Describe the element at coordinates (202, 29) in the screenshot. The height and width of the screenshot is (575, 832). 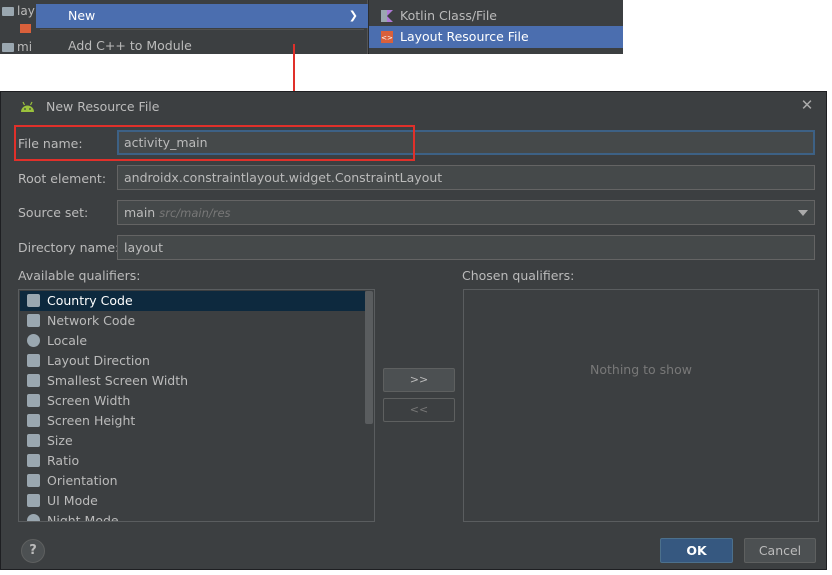
I see `menu-separator` at that location.